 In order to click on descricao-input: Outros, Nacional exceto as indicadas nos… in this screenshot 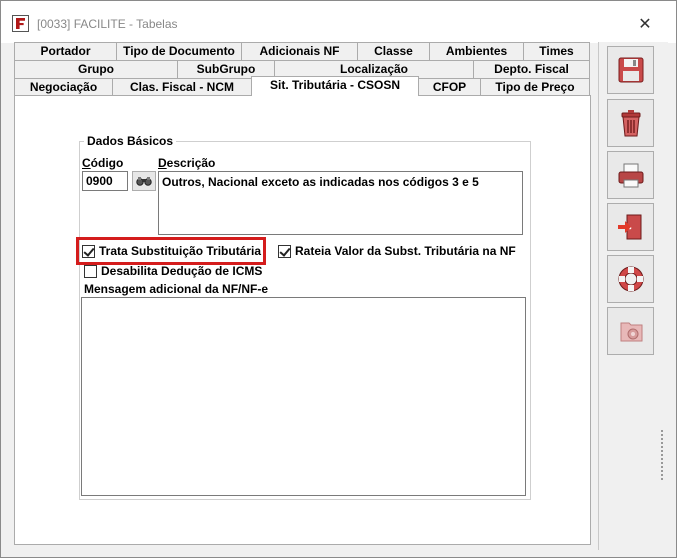, I will do `click(340, 203)`.